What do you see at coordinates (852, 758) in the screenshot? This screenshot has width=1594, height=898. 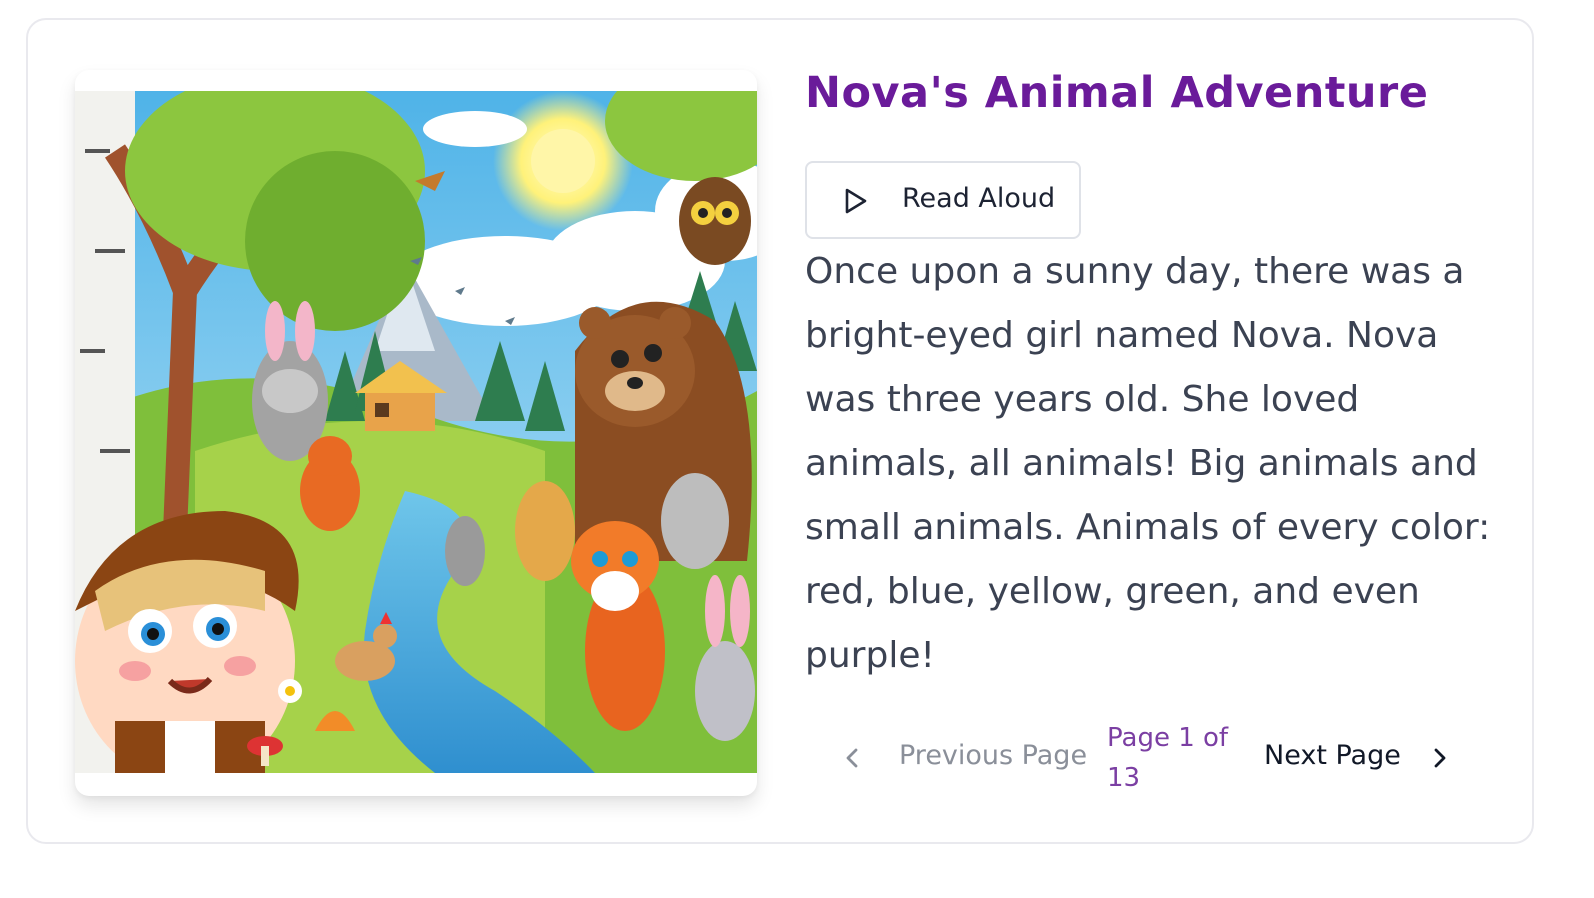 I see `chevron-left-icon` at bounding box center [852, 758].